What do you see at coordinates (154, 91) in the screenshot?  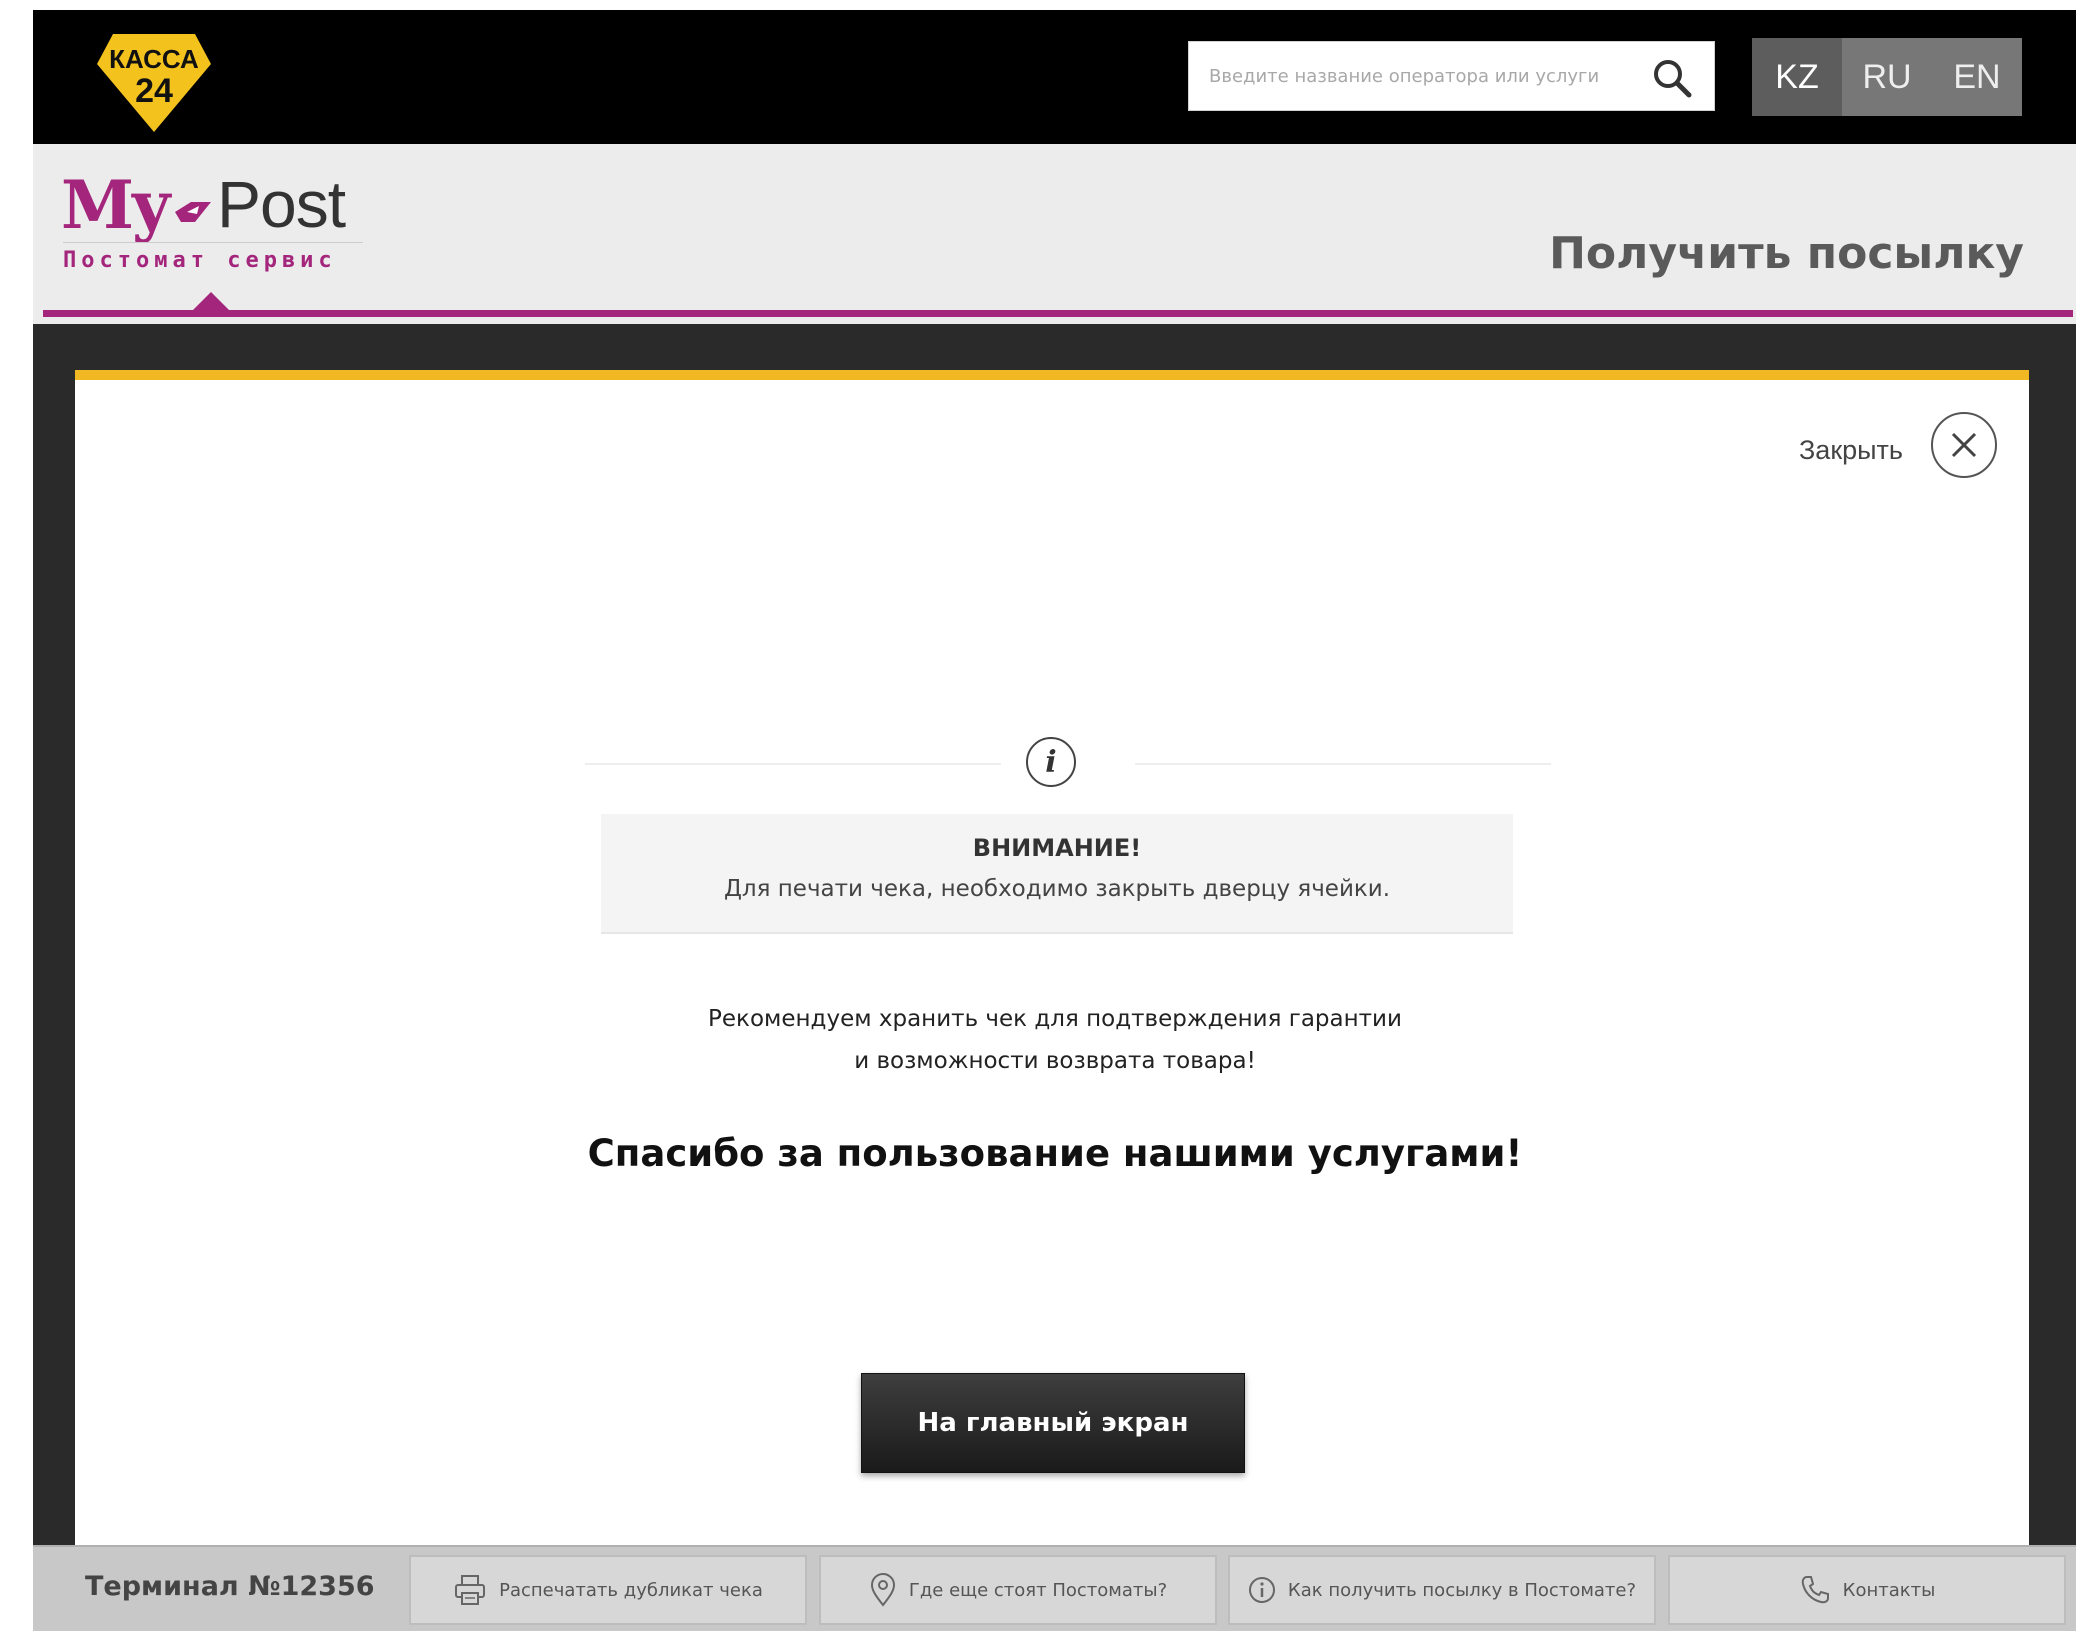 I see `logo-text-line2: 24` at bounding box center [154, 91].